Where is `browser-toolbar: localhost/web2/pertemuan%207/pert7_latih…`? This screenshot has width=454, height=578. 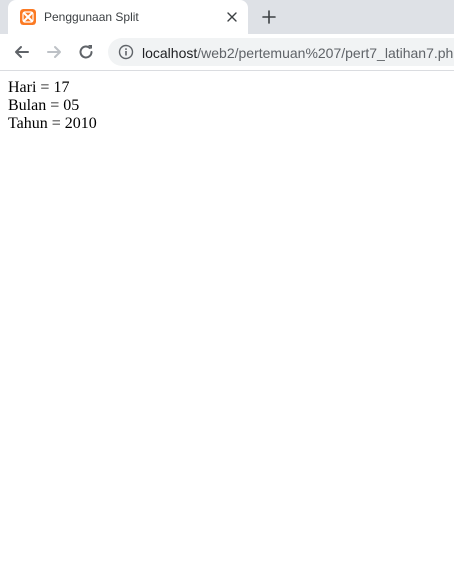 browser-toolbar: localhost/web2/pertemuan%207/pert7_latih… is located at coordinates (227, 52).